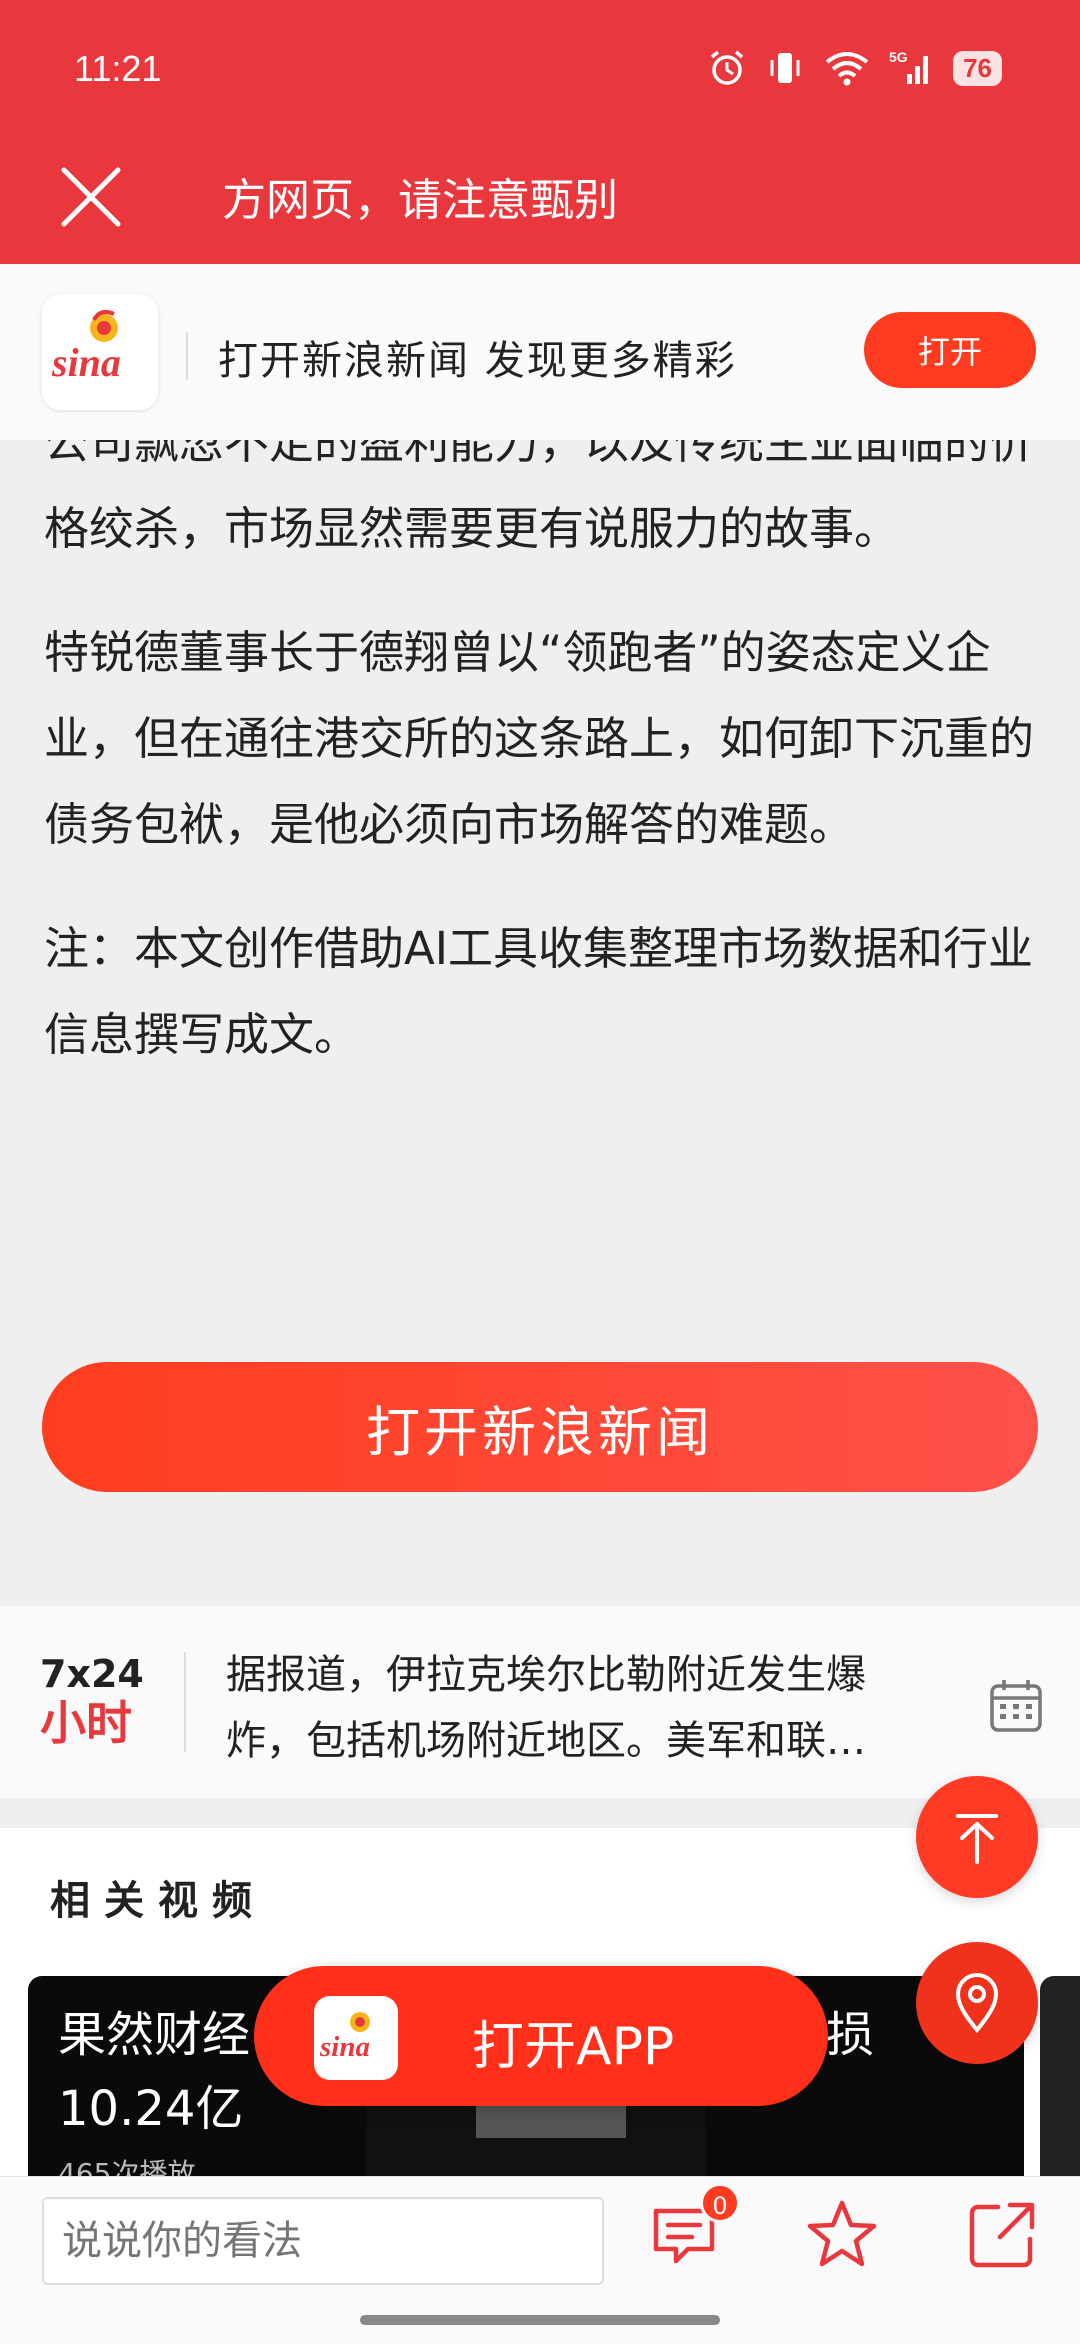 Image resolution: width=1080 pixels, height=2344 pixels. What do you see at coordinates (92, 1674) in the screenshot?
I see `news-724-logo-top: 7x24` at bounding box center [92, 1674].